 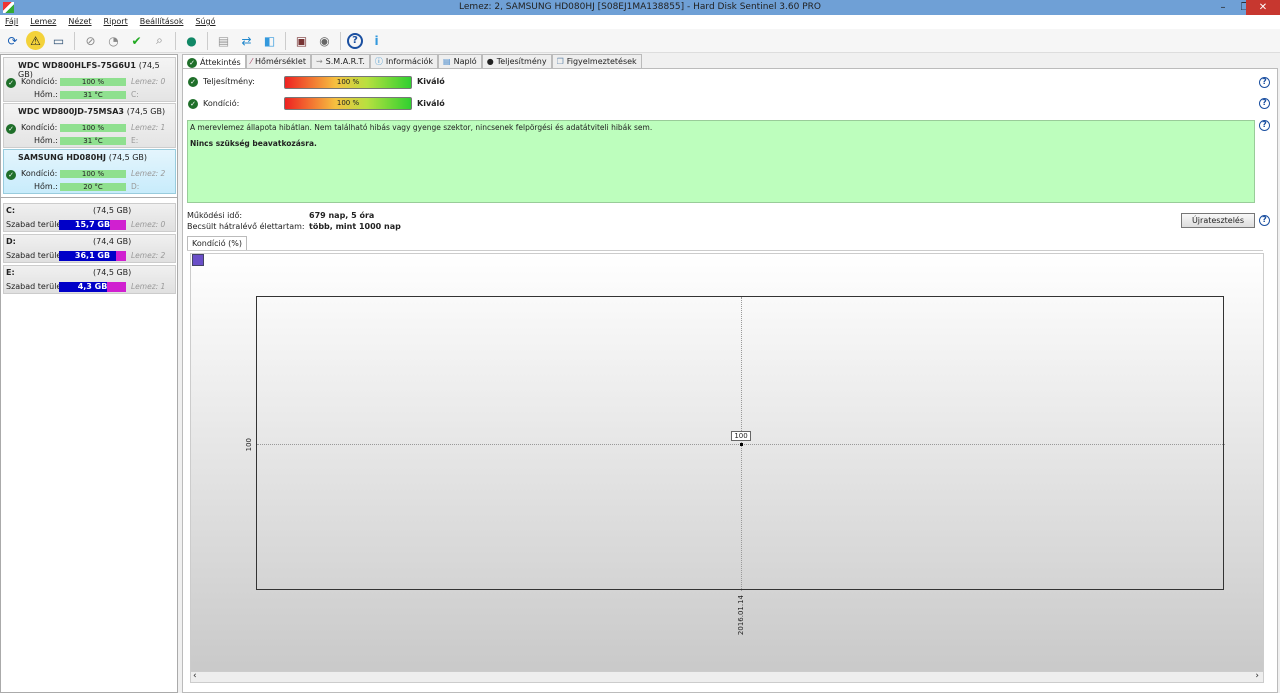 I want to click on smart-icon: ⇝, so click(x=319, y=61).